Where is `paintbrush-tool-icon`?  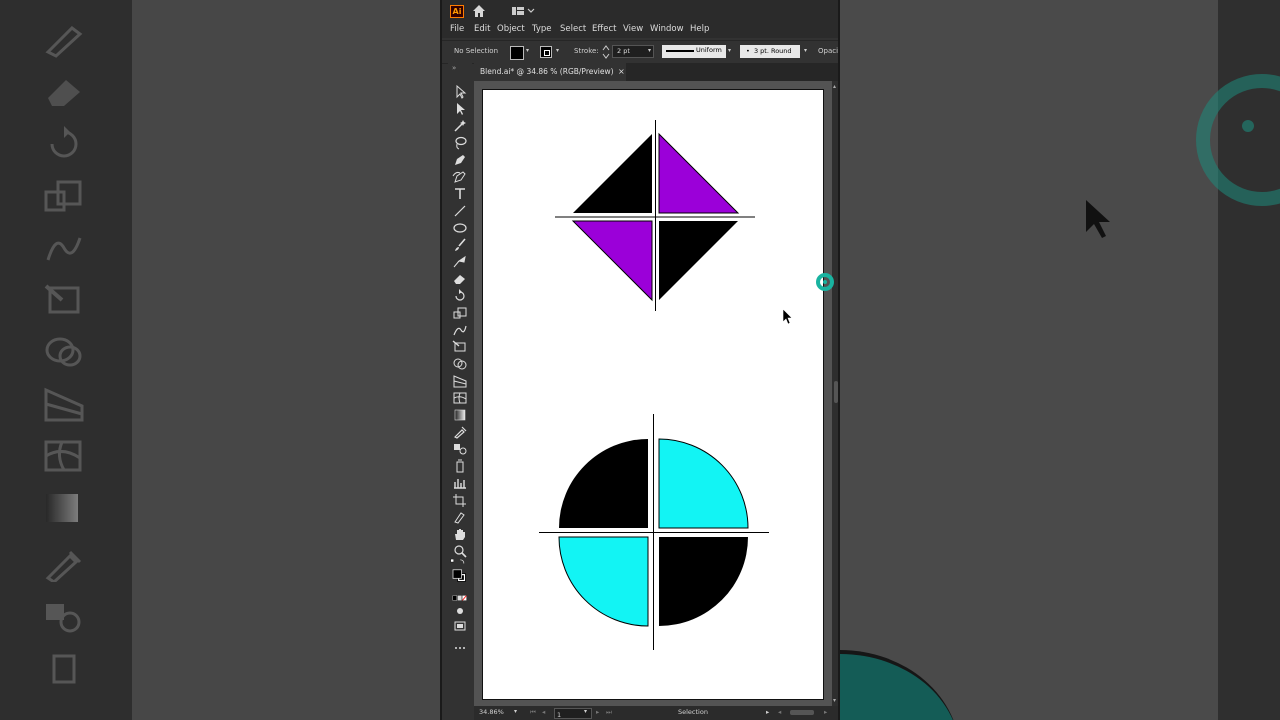 paintbrush-tool-icon is located at coordinates (460, 244).